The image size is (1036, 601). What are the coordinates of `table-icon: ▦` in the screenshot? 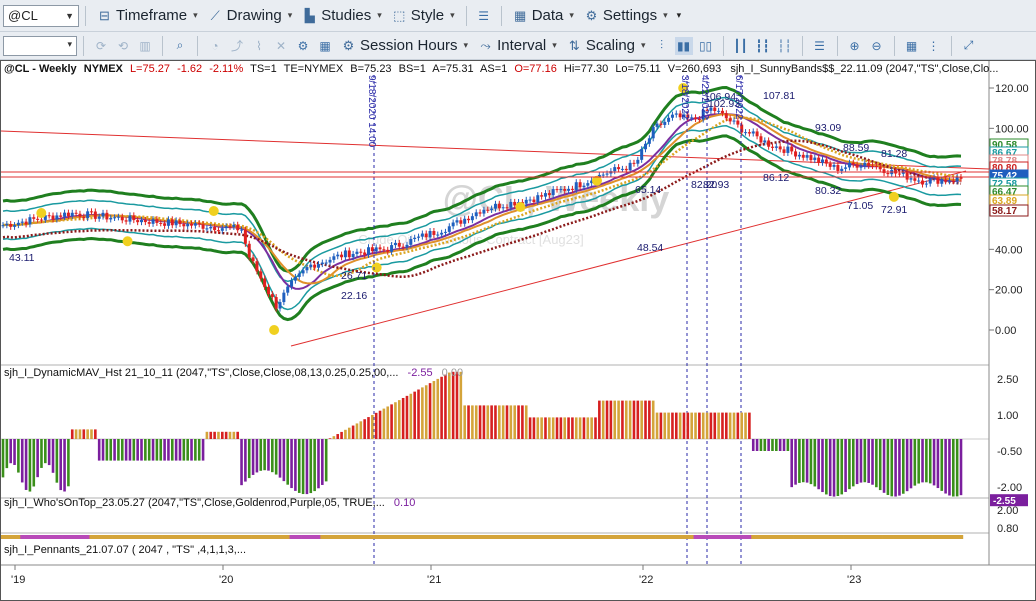 It's located at (912, 46).